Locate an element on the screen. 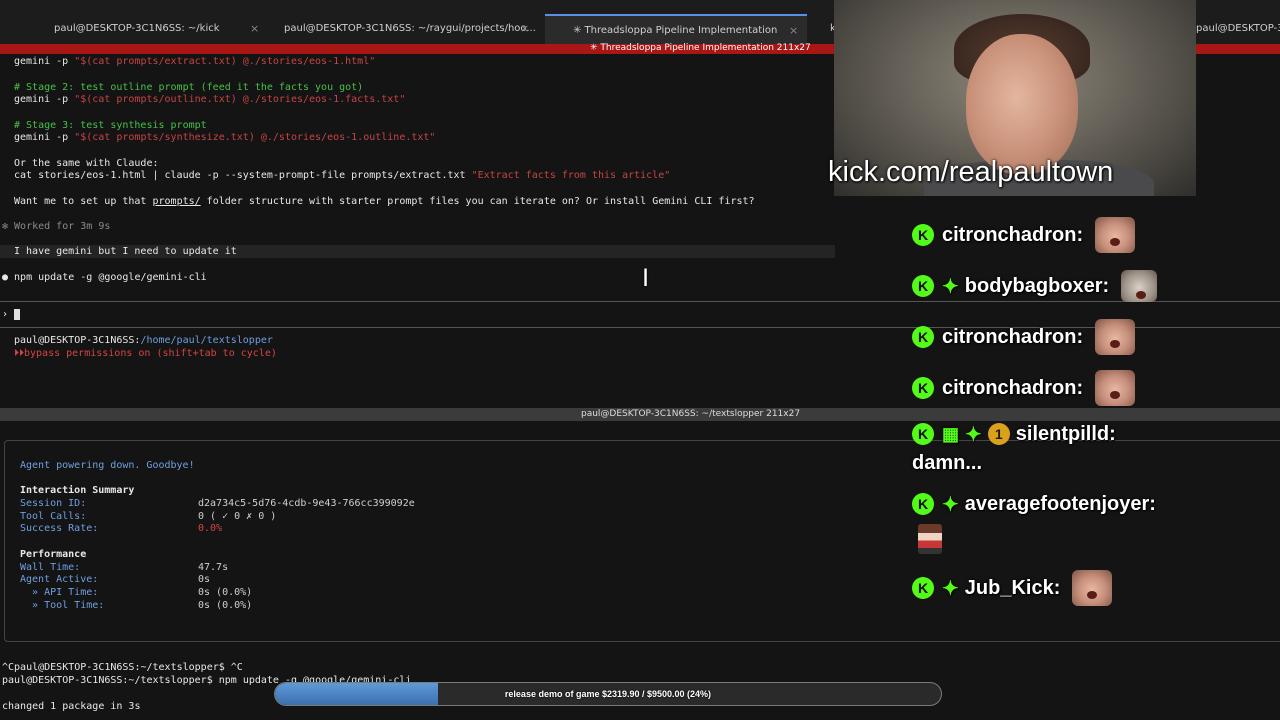 The image size is (1280, 720). chat-message: K ✦ bodybagboxer: is located at coordinates (1035, 286).